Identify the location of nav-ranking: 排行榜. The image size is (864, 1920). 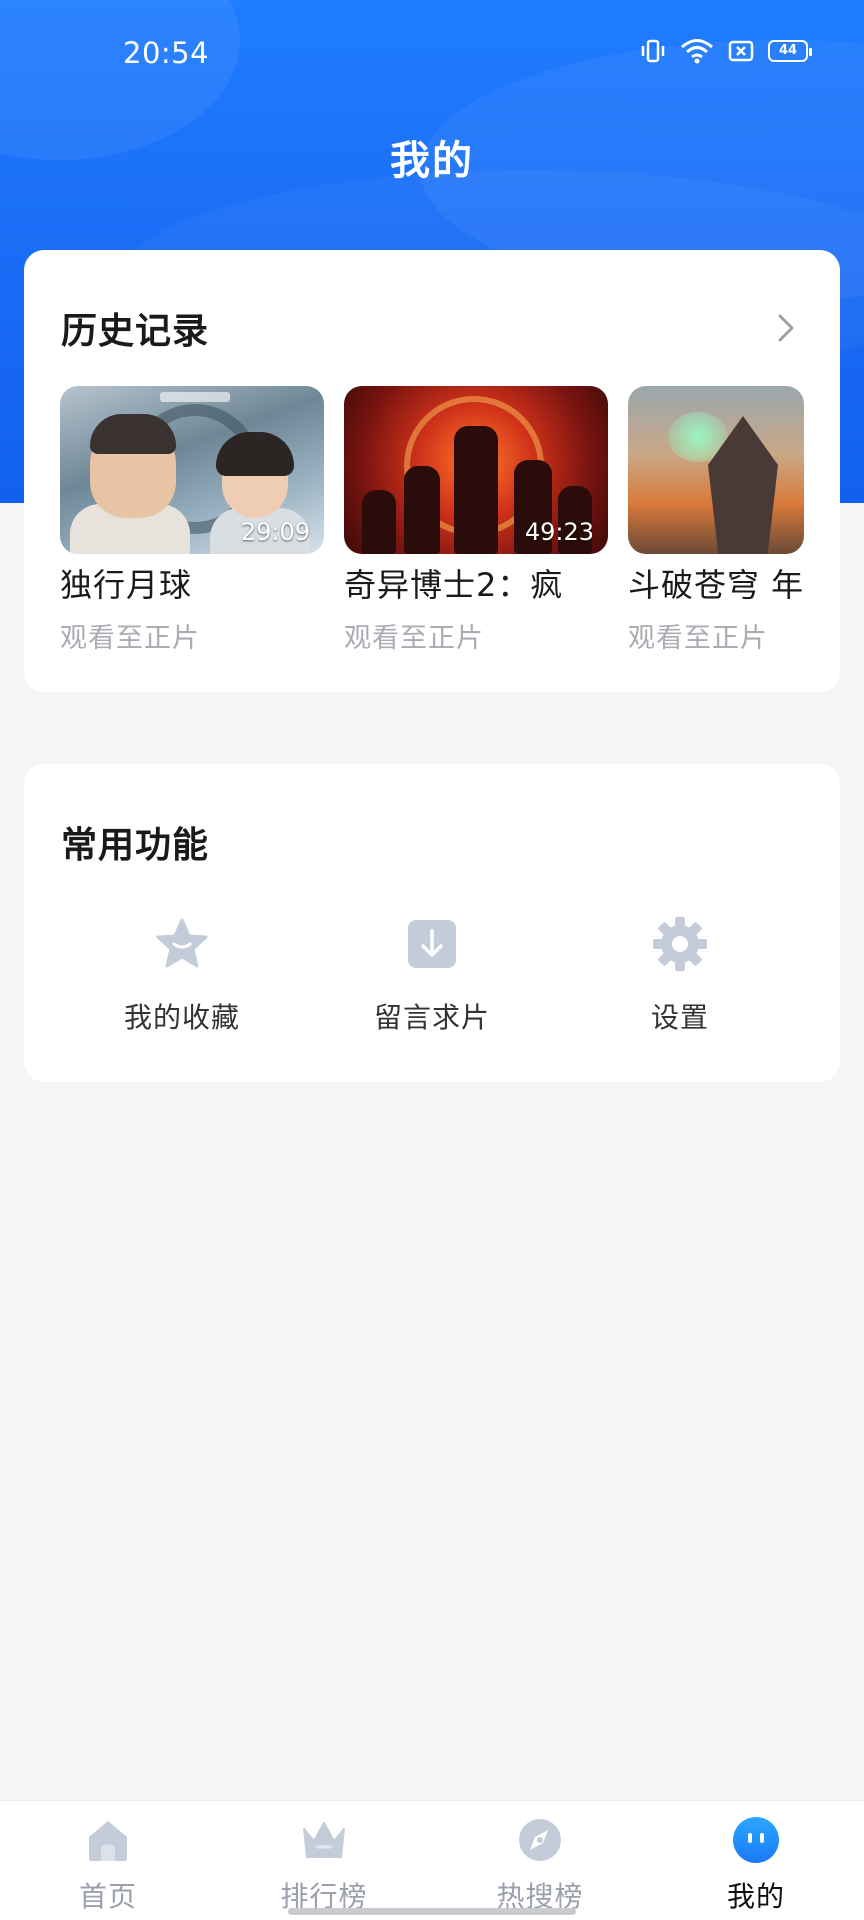
(324, 1865).